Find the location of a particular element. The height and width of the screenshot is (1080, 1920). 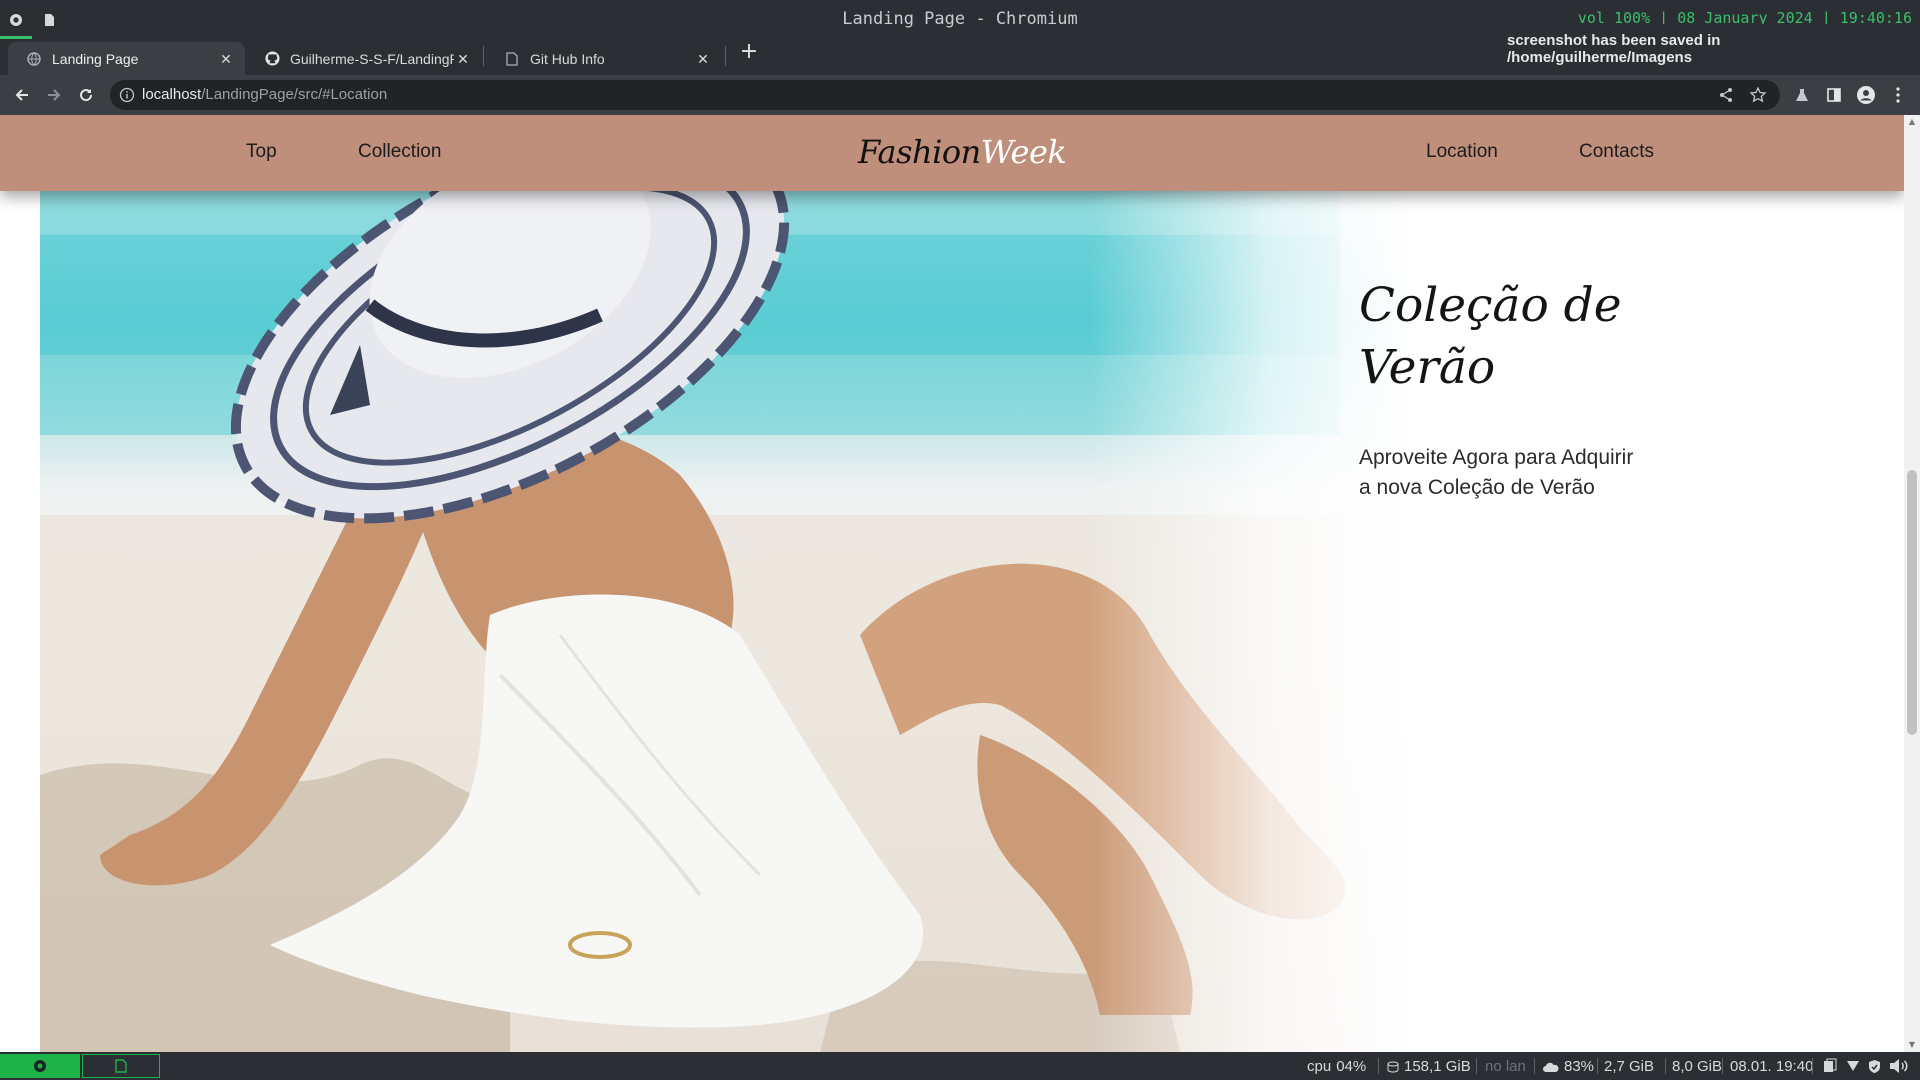

share-icon is located at coordinates (1726, 95).